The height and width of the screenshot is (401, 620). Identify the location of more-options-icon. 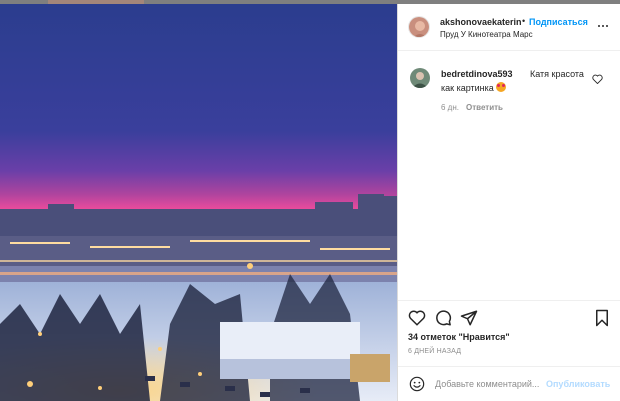
(603, 26).